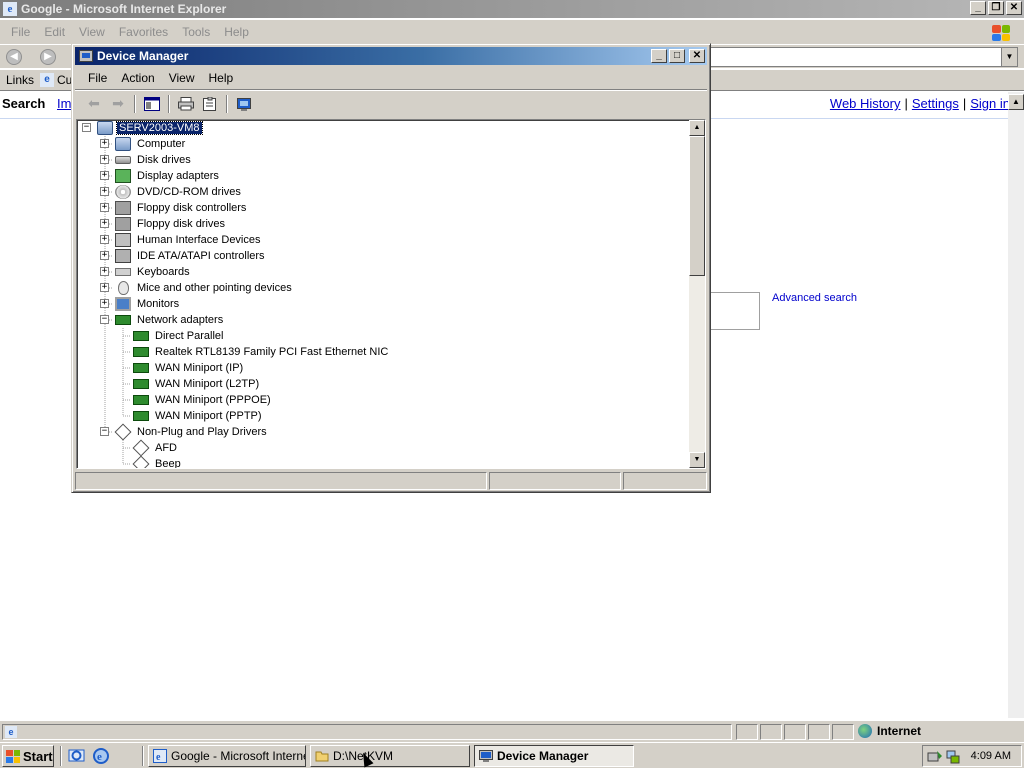  Describe the element at coordinates (390, 756) in the screenshot. I see `task-folder: D:\NetKVM` at that location.